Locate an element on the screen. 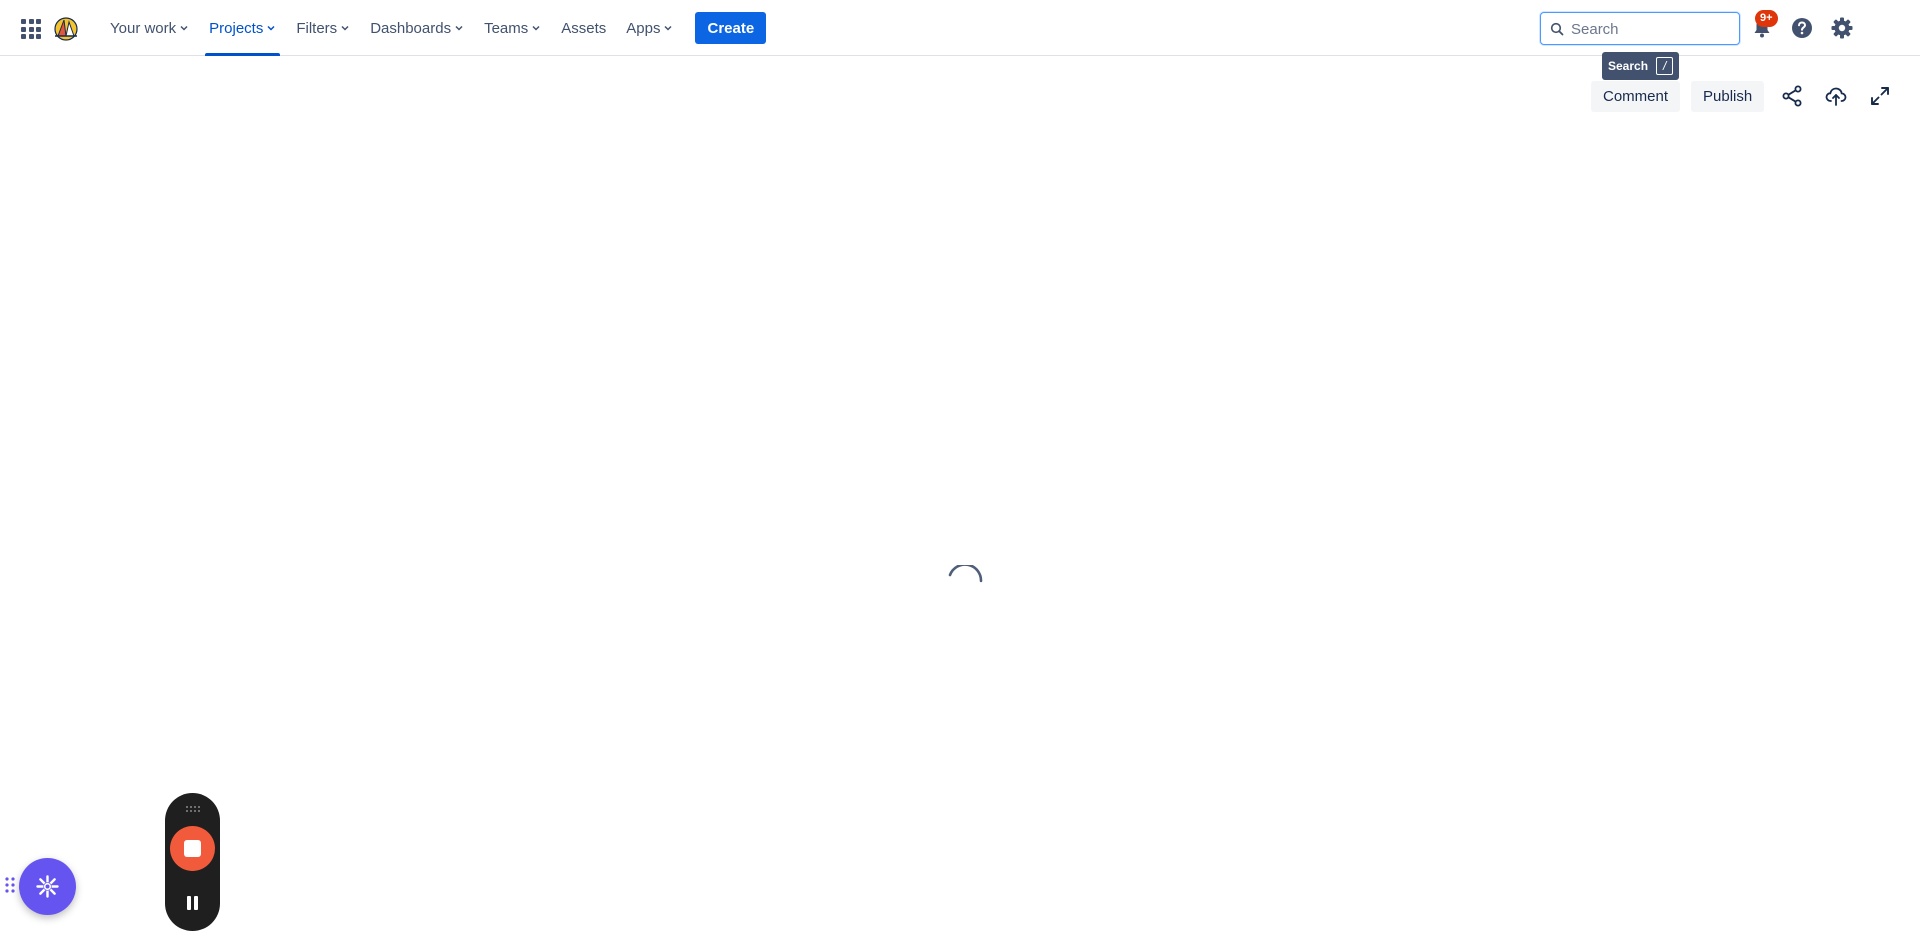 The image size is (1920, 934). search-tooltip: Search / is located at coordinates (1641, 66).